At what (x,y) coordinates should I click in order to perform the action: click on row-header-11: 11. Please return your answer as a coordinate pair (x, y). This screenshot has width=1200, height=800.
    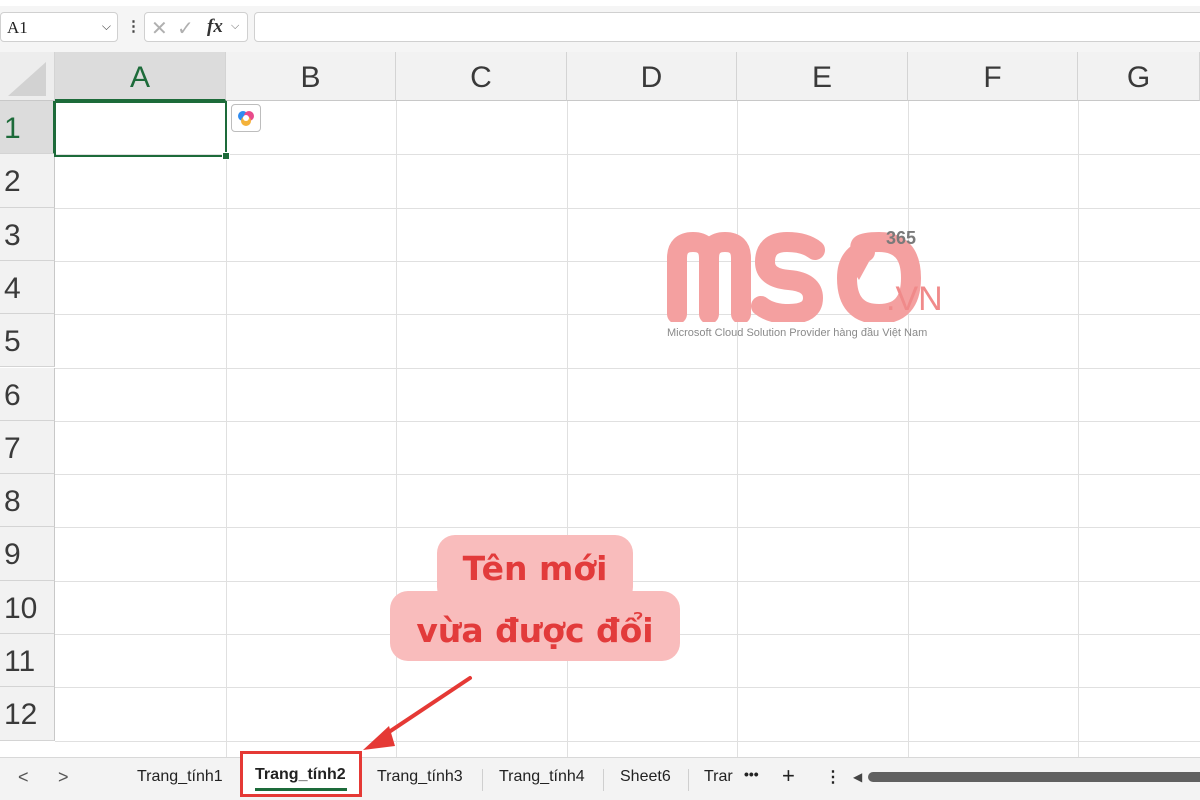
    Looking at the image, I should click on (27, 661).